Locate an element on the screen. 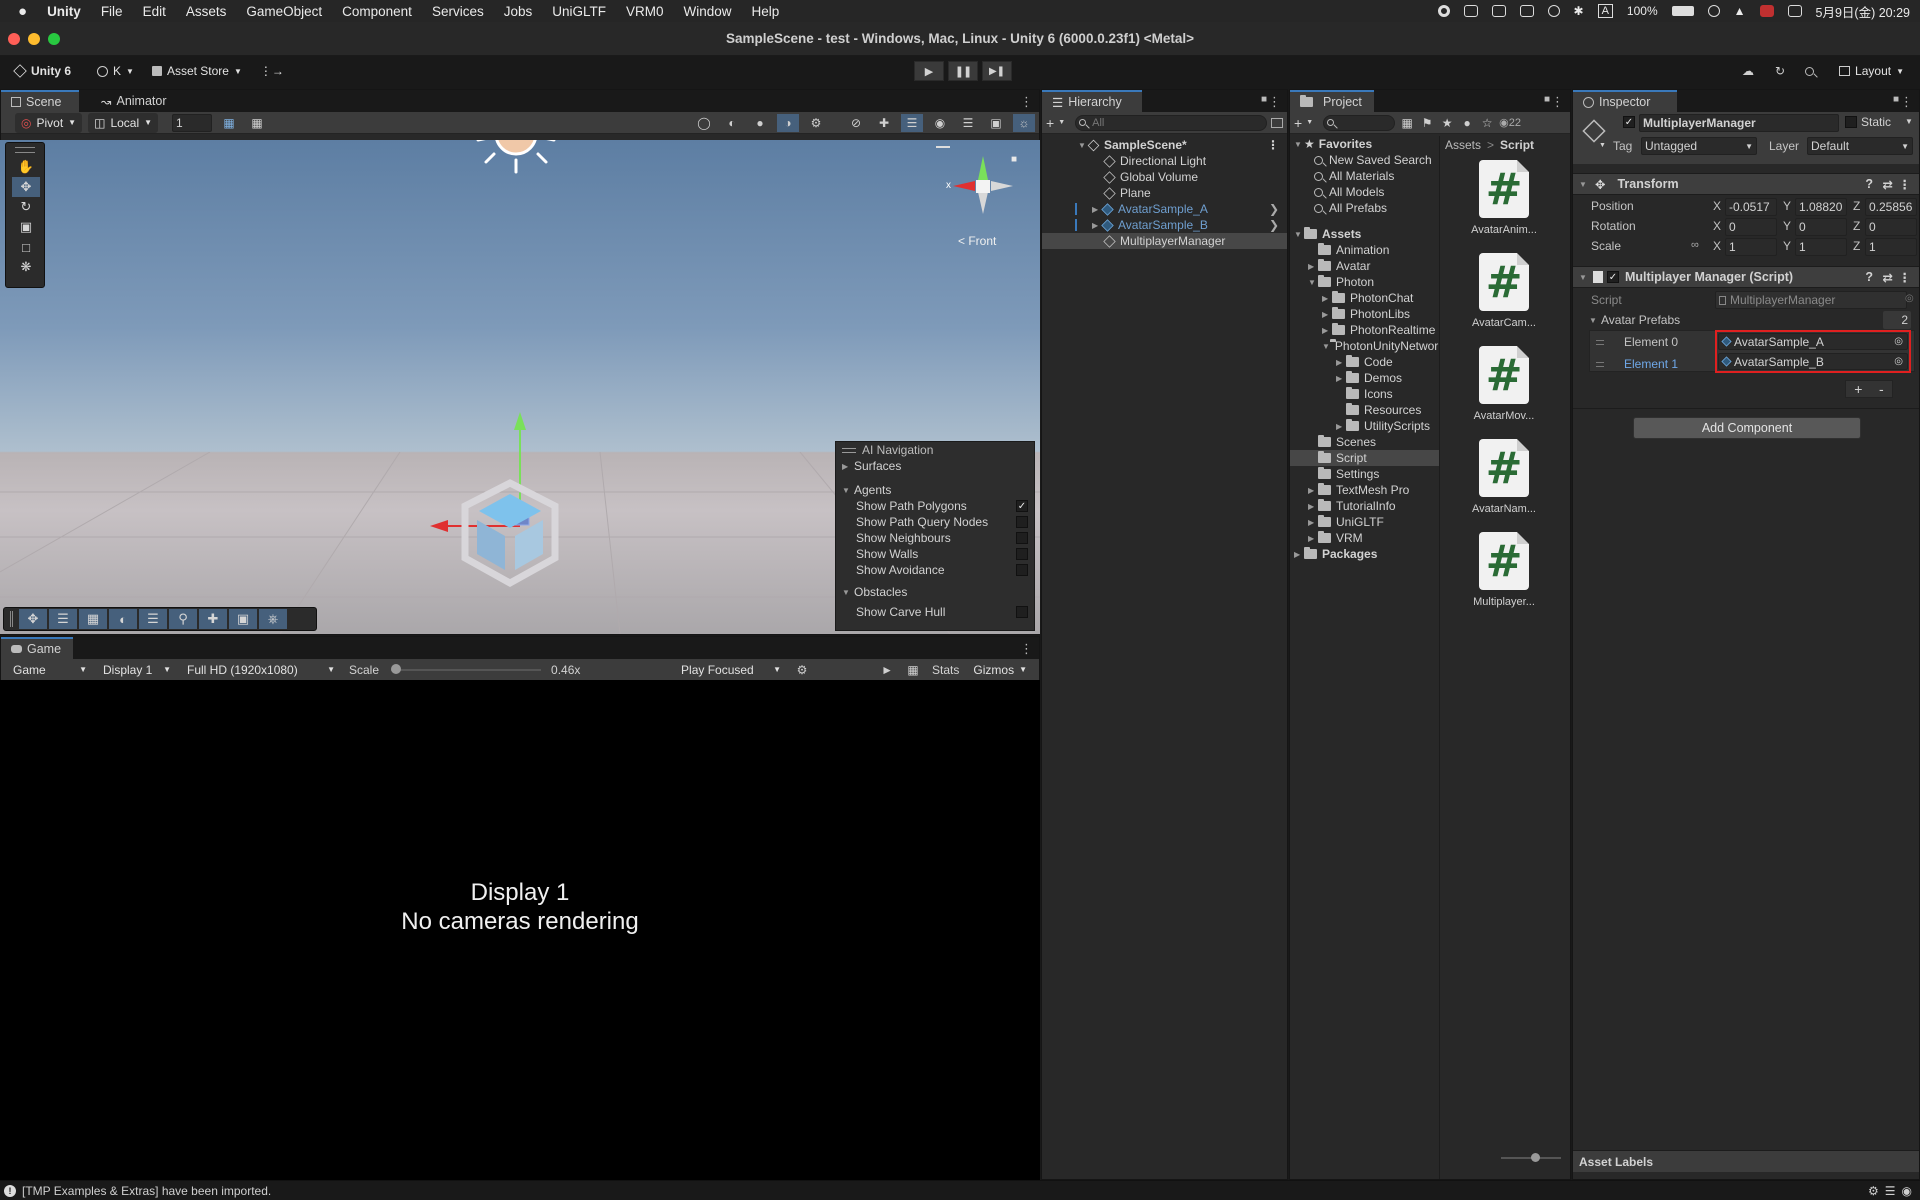  icon-size-slider is located at coordinates (1531, 1158).